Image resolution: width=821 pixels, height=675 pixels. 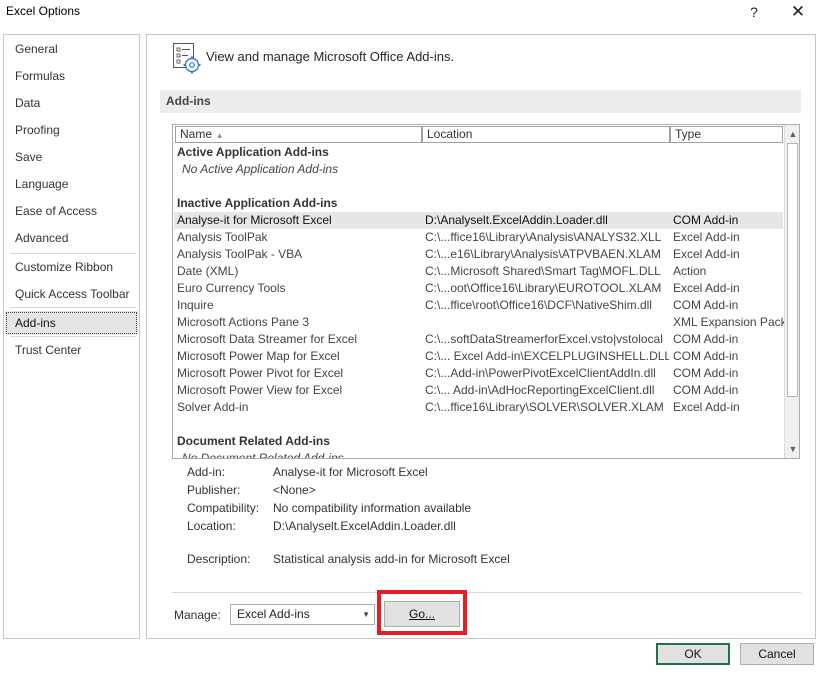 What do you see at coordinates (71, 184) in the screenshot?
I see `nav-item-language: Language` at bounding box center [71, 184].